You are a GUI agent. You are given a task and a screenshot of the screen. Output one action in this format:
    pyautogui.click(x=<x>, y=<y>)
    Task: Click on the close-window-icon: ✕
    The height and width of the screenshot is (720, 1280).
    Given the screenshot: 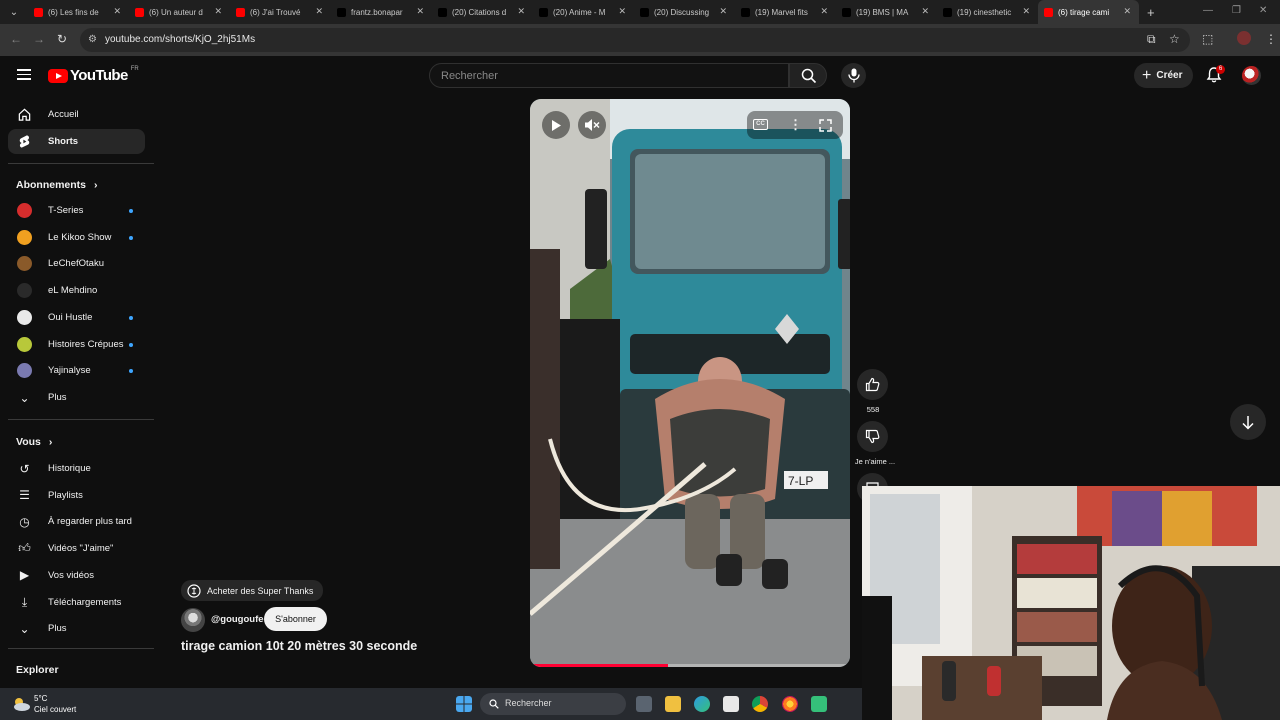 What is the action you would take?
    pyautogui.click(x=1263, y=10)
    